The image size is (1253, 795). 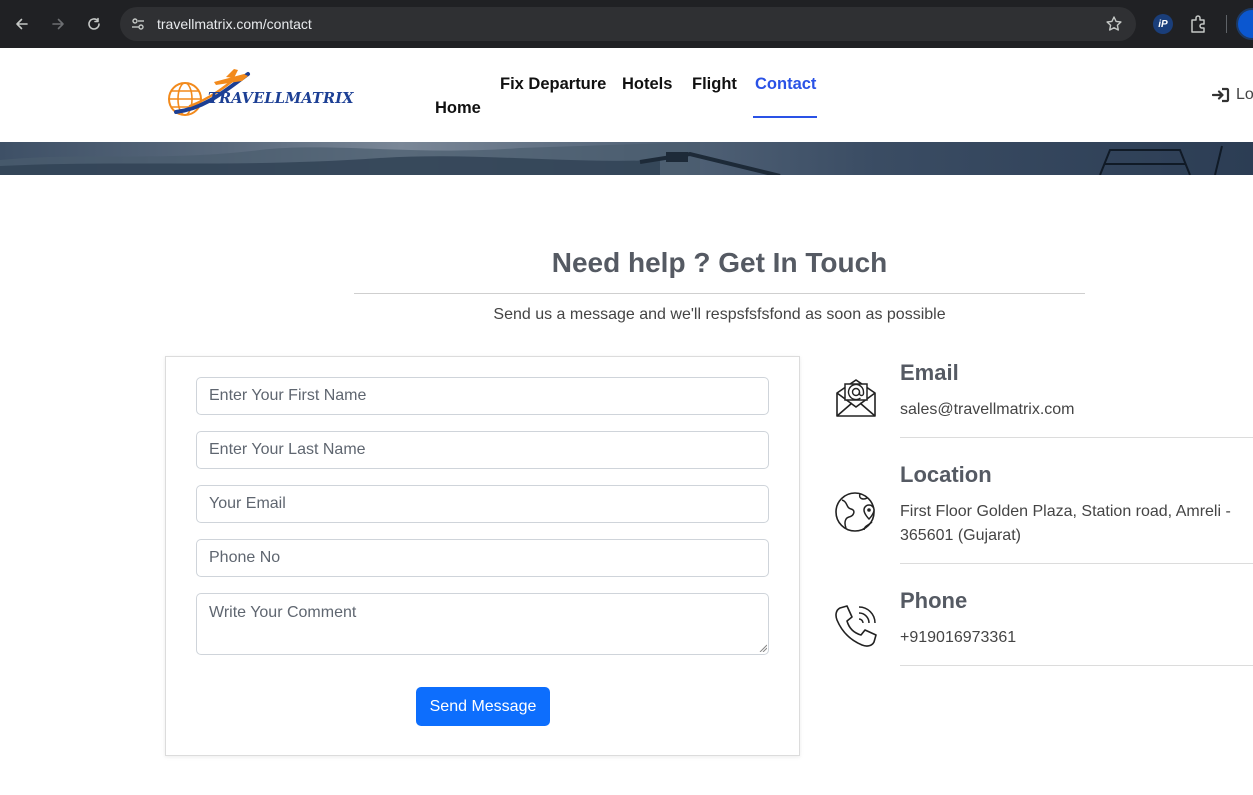 I want to click on nav-home: Home, so click(x=458, y=108).